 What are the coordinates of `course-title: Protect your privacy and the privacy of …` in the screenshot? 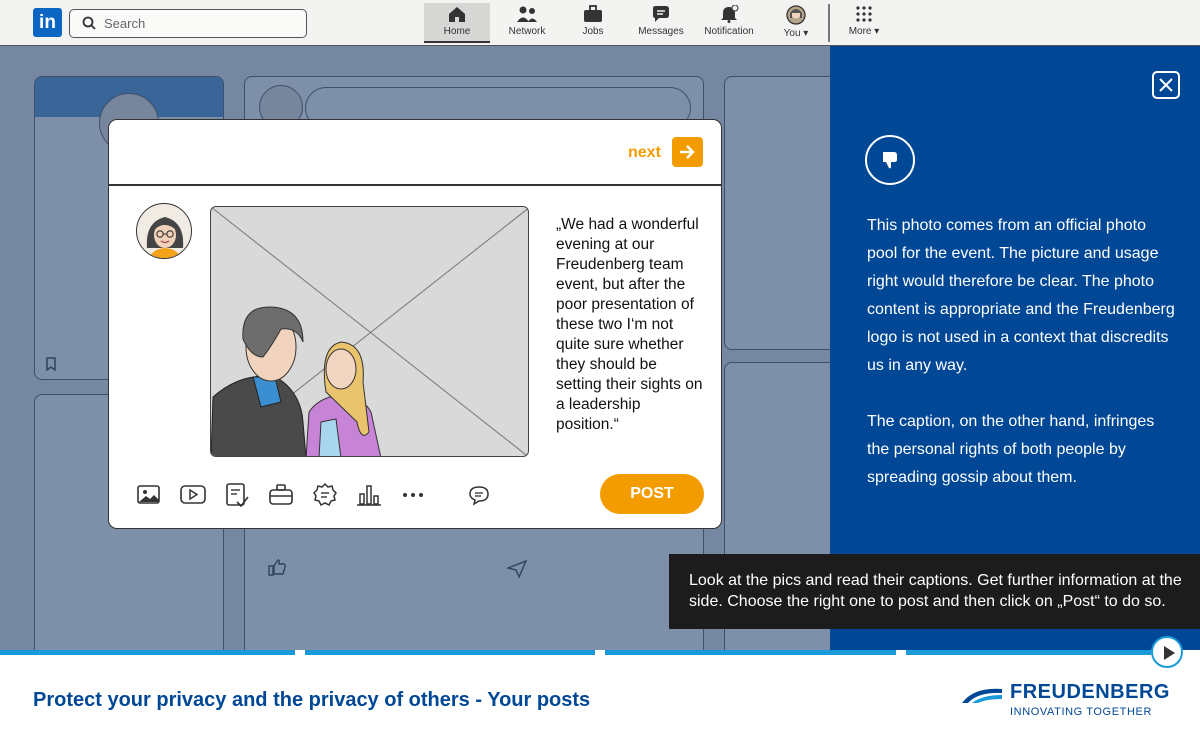 It's located at (312, 700).